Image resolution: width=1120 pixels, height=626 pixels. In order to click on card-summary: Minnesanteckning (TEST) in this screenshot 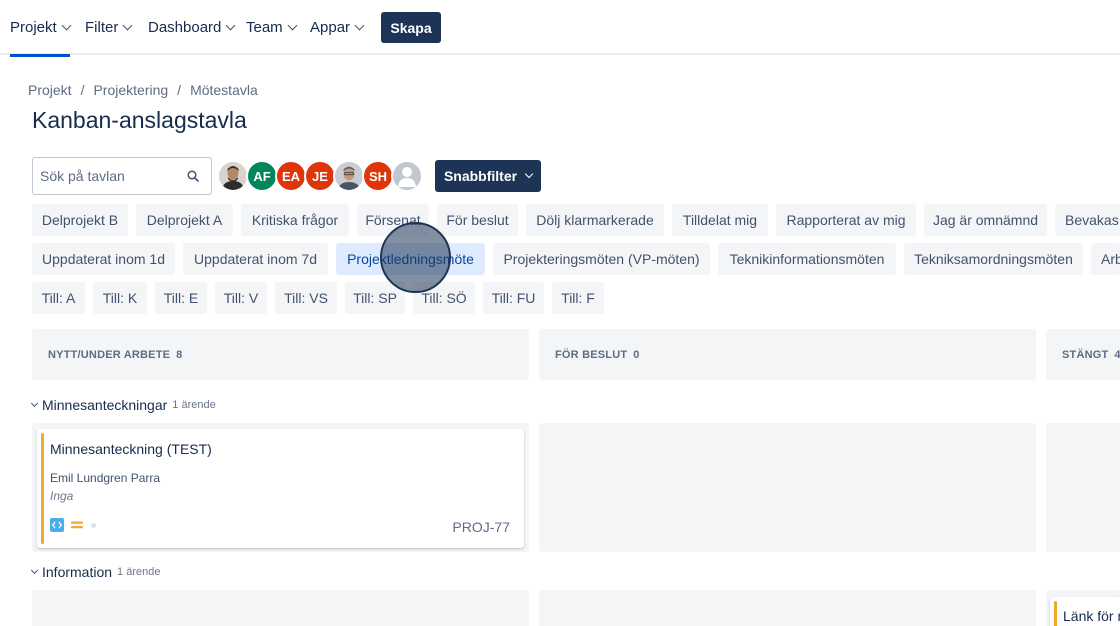, I will do `click(131, 449)`.